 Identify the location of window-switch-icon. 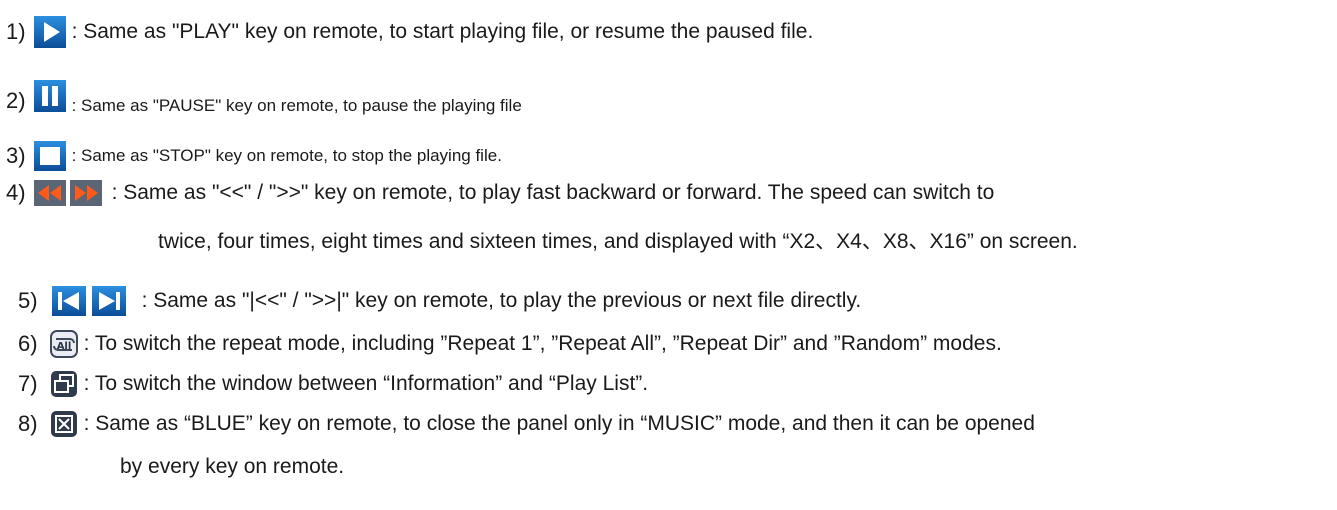
(64, 384).